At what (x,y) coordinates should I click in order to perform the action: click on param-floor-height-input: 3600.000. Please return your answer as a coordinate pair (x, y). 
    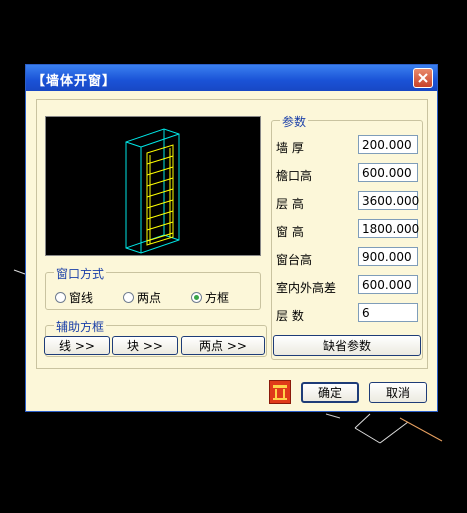
    Looking at the image, I should click on (388, 200).